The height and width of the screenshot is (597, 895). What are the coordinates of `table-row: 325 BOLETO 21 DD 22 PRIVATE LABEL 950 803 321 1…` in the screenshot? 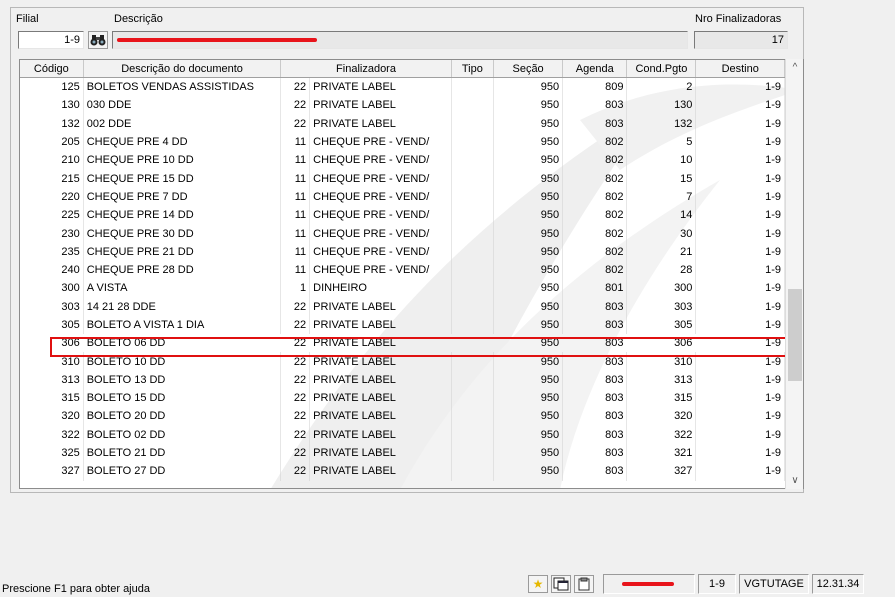 It's located at (402, 453).